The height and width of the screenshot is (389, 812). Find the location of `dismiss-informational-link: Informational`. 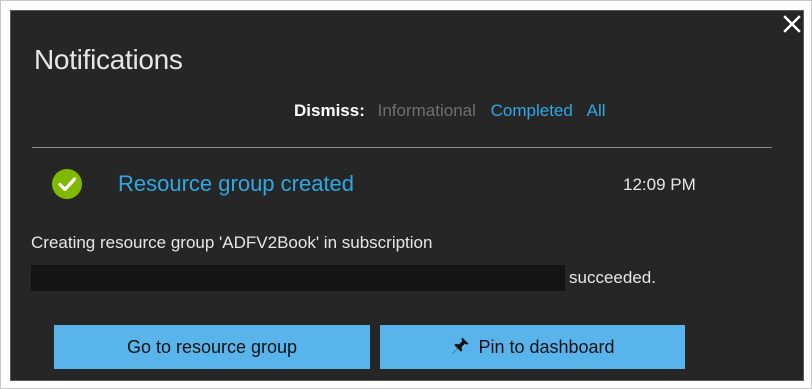

dismiss-informational-link: Informational is located at coordinates (427, 110).